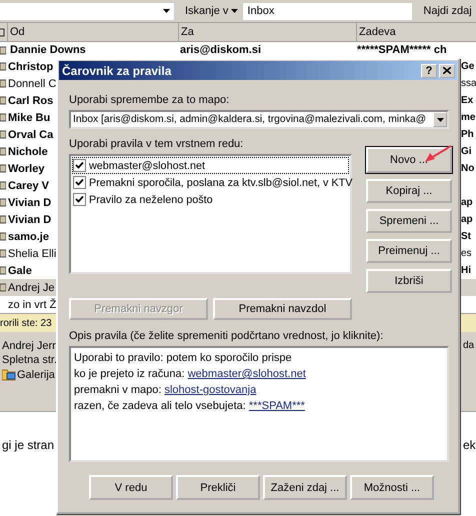  What do you see at coordinates (469, 345) in the screenshot?
I see `header-text: da` at bounding box center [469, 345].